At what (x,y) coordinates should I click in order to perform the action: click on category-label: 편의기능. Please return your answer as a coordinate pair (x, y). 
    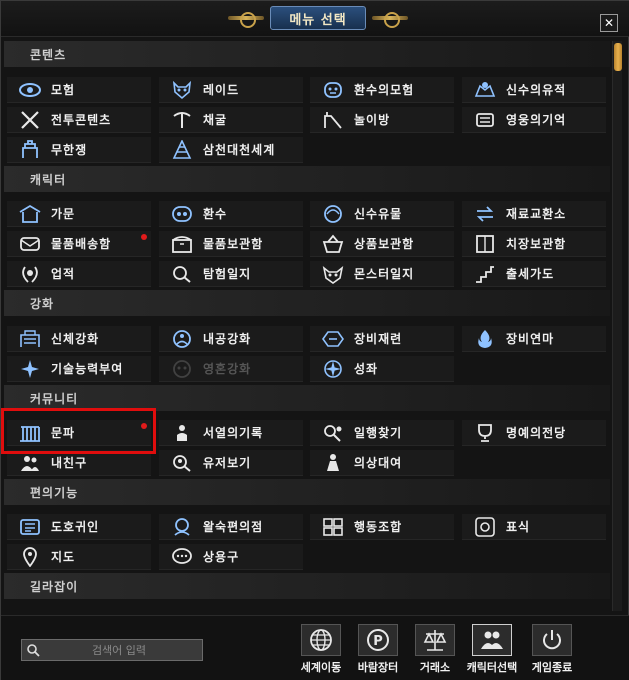
    Looking at the image, I should click on (54, 493).